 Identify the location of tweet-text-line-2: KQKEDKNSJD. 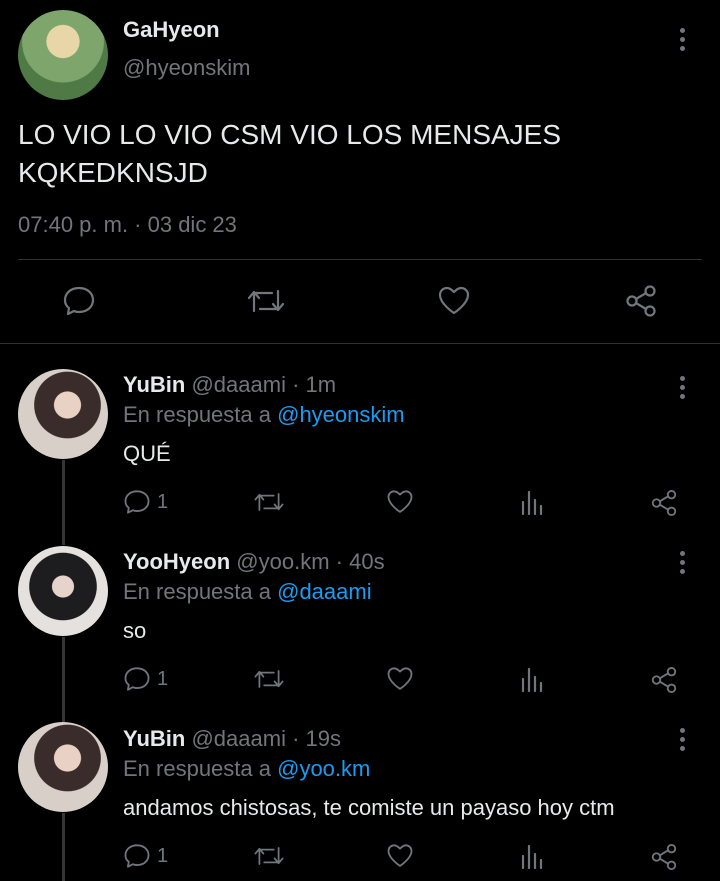
(113, 172).